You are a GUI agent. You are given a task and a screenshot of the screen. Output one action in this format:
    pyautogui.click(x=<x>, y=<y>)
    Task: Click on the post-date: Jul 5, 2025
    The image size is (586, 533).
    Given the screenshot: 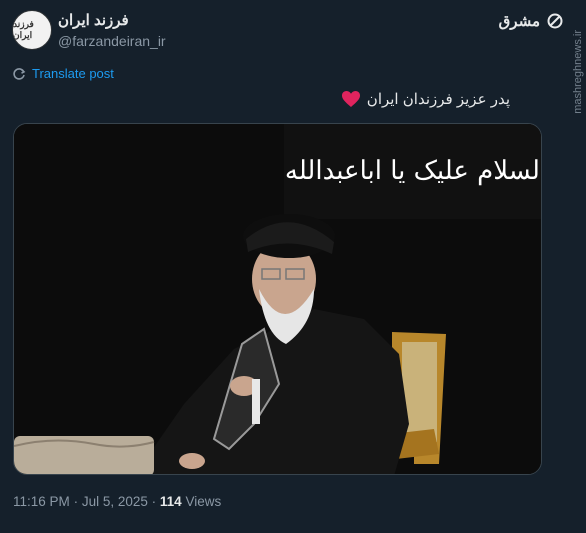 What is the action you would take?
    pyautogui.click(x=115, y=501)
    